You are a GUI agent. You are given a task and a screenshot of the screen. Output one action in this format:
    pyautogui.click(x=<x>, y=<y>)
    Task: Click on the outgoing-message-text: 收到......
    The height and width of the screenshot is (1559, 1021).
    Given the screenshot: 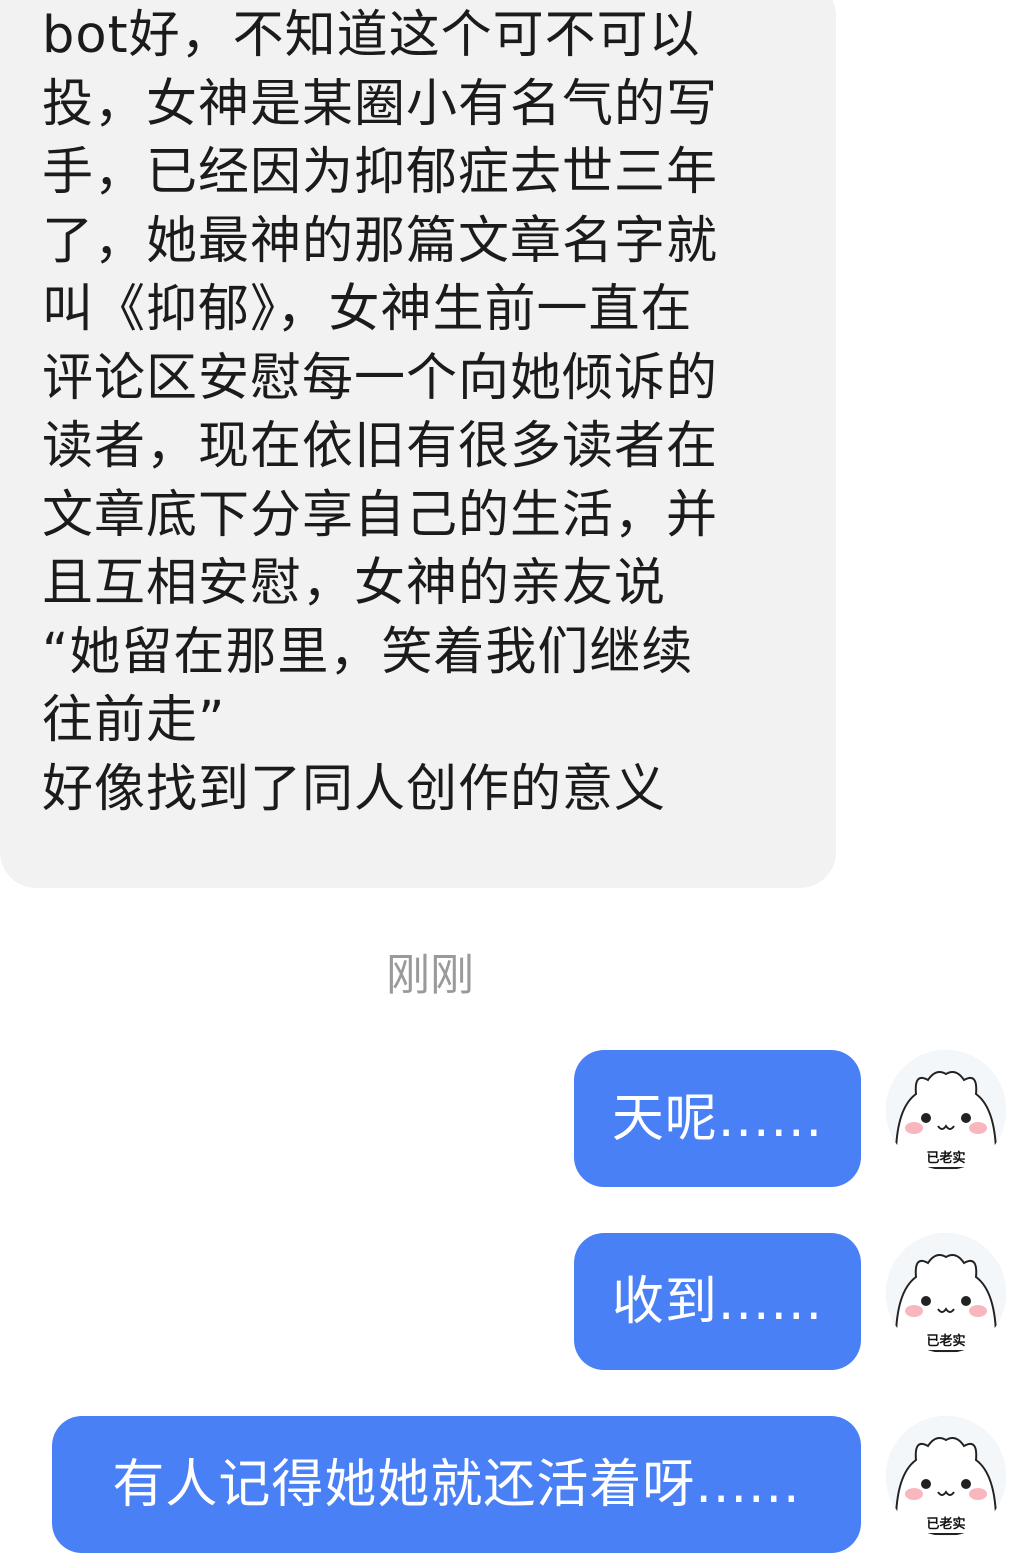 What is the action you would take?
    pyautogui.click(x=717, y=1301)
    